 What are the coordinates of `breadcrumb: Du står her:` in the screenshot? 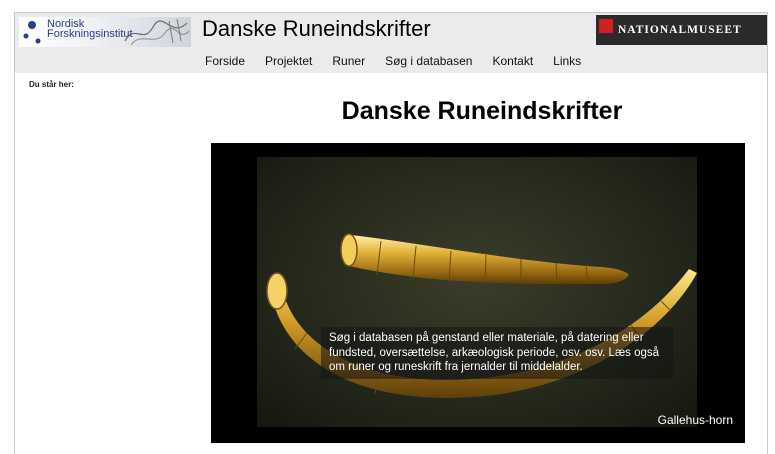 It's located at (51, 84).